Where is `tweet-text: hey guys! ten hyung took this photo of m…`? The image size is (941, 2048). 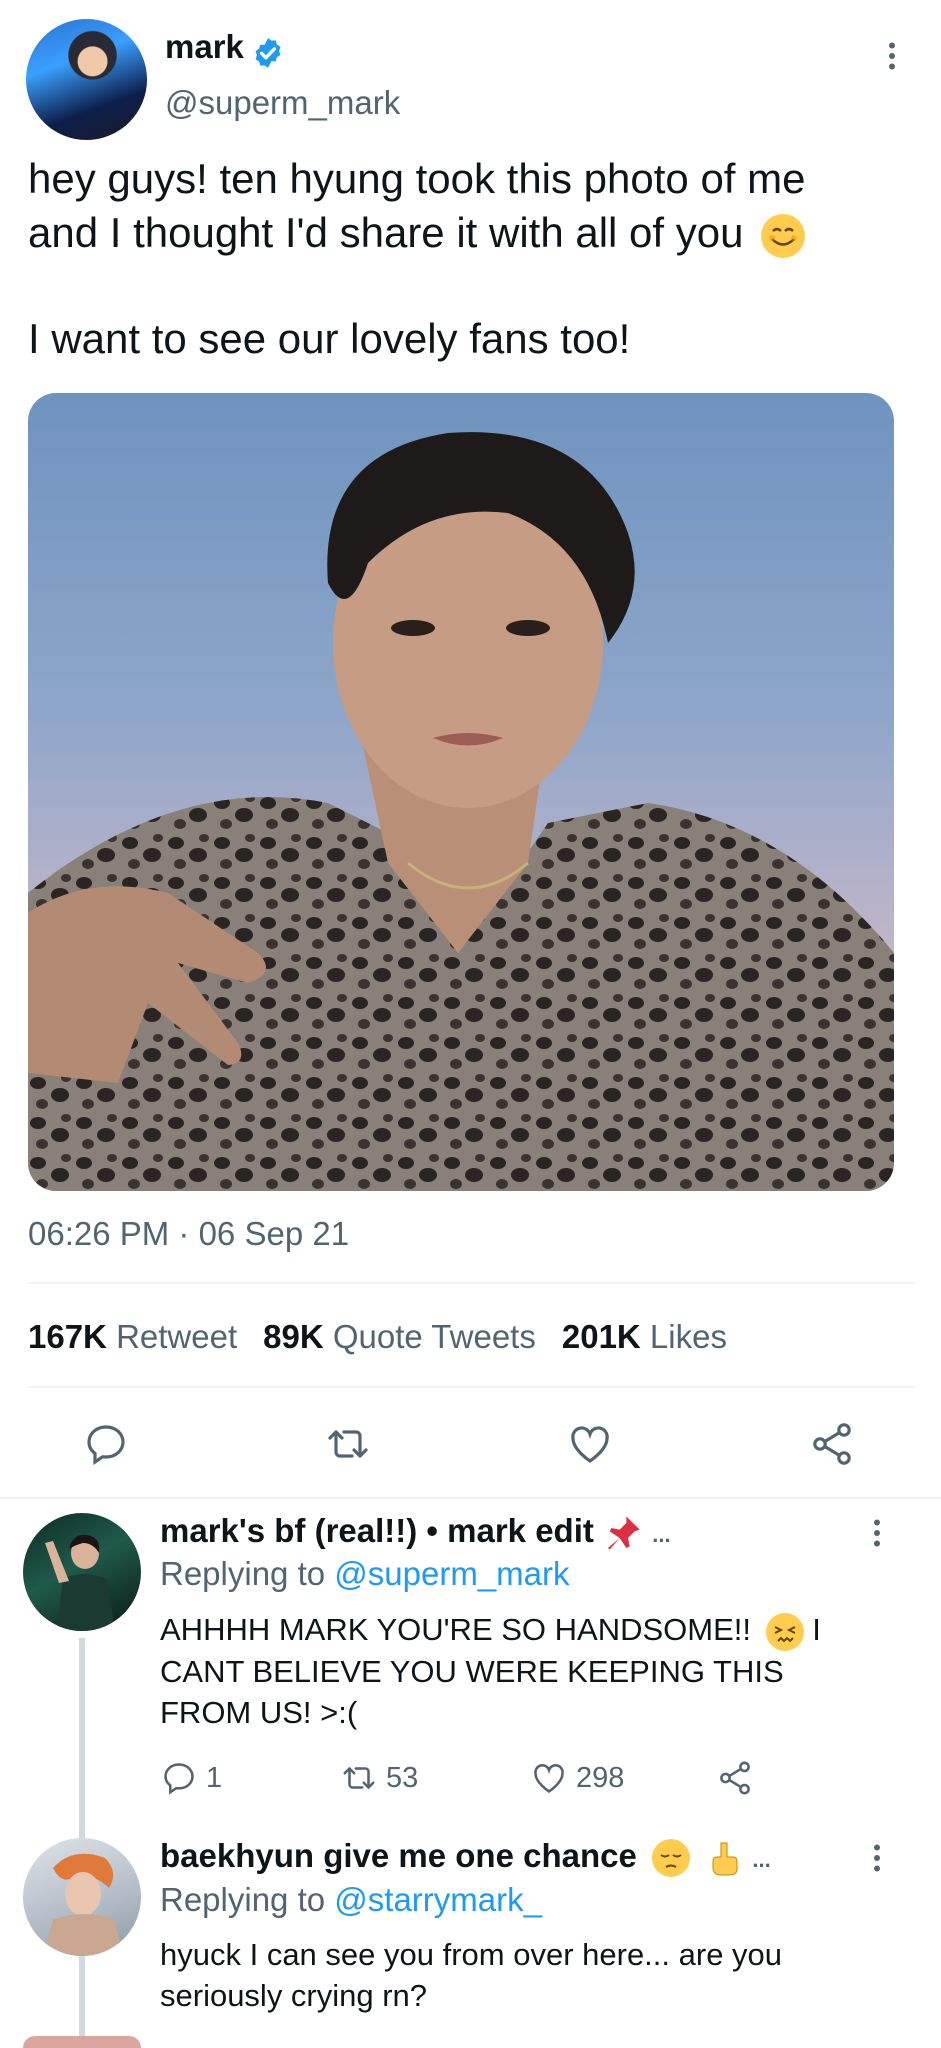
tweet-text: hey guys! ten hyung took this photo of m… is located at coordinates (468, 259).